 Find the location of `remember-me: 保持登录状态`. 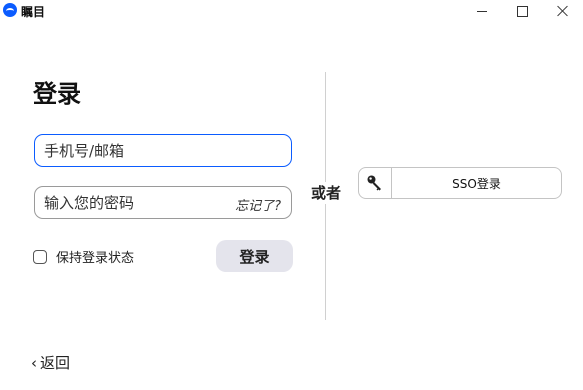

remember-me: 保持登录状态 is located at coordinates (83, 256).